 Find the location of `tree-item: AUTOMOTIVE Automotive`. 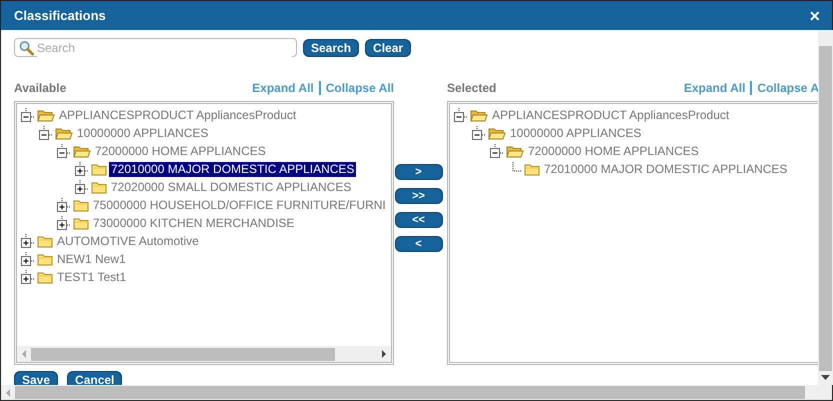

tree-item: AUTOMOTIVE Automotive is located at coordinates (128, 241).